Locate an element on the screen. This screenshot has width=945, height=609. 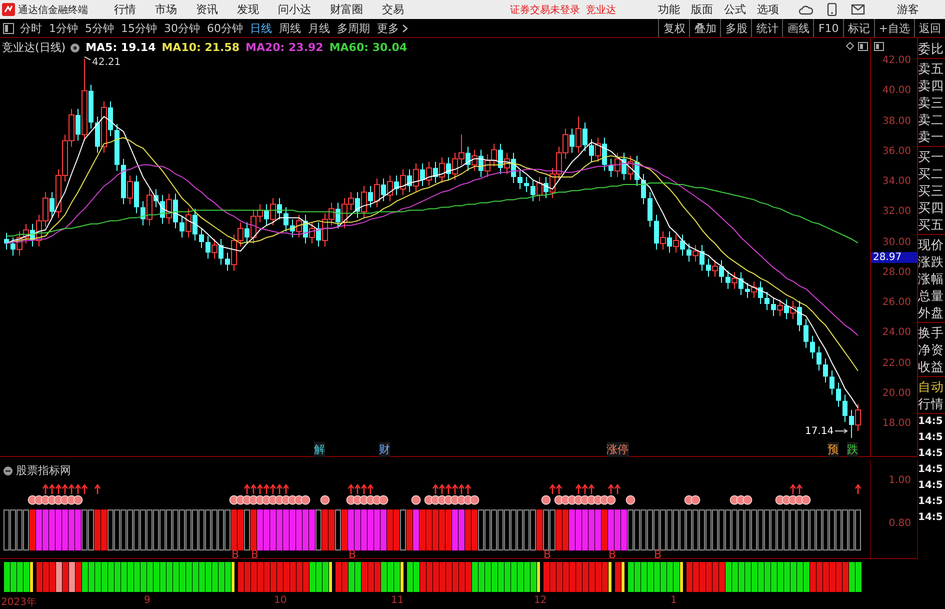
chevron-right-icon is located at coordinates (405, 28).